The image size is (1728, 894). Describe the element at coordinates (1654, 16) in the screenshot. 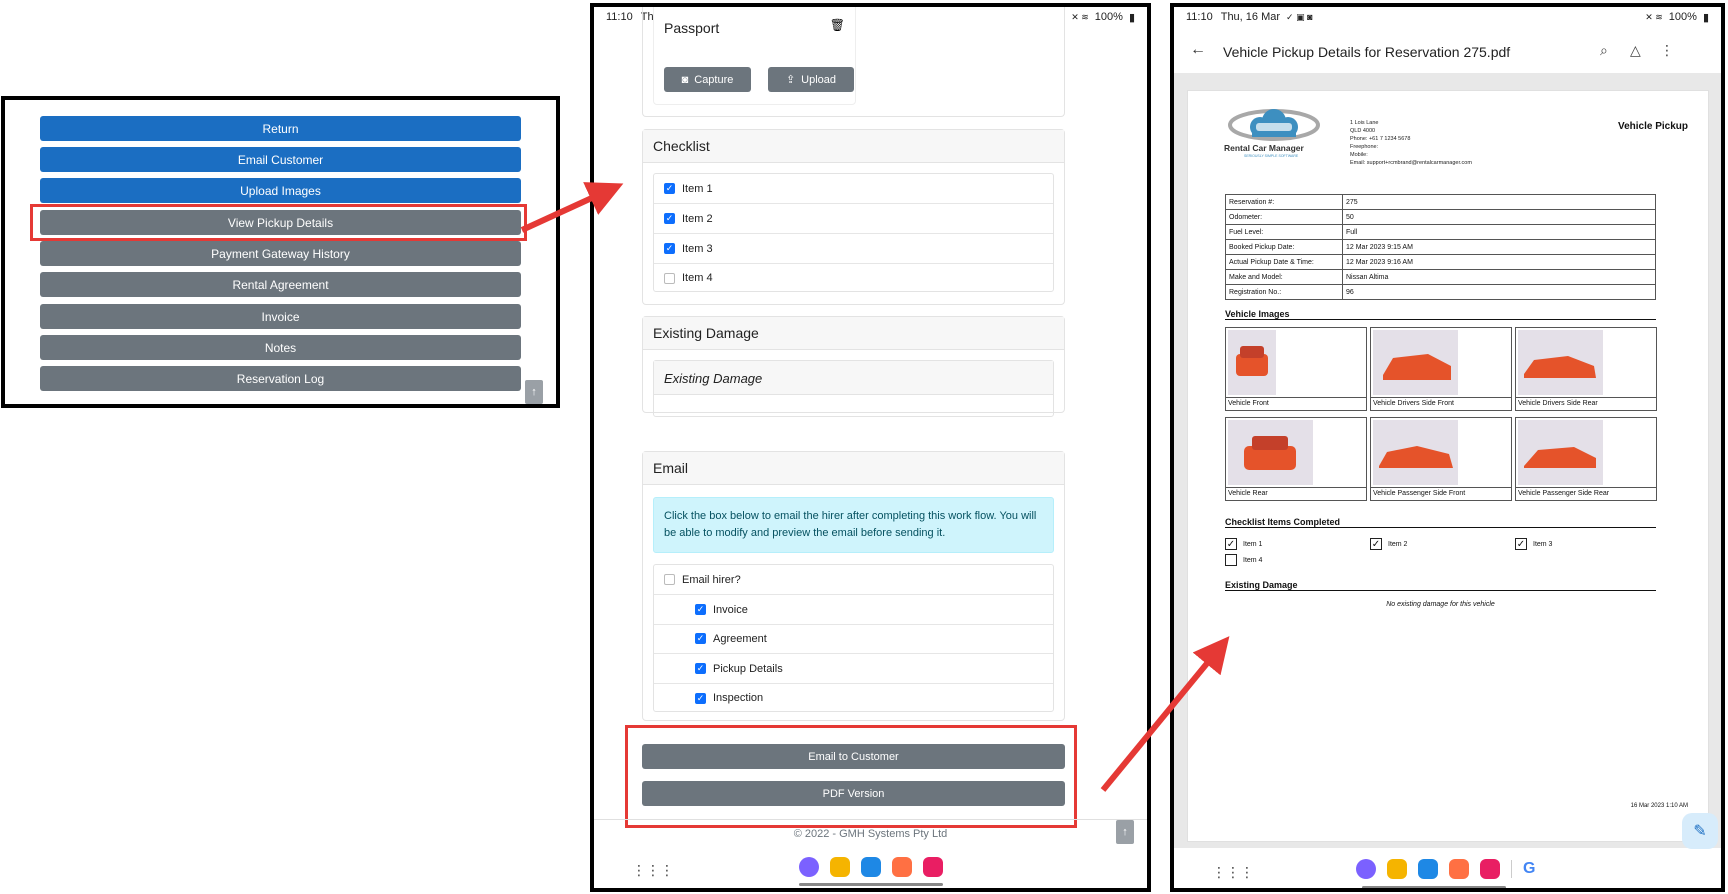

I see `wifi-icon: ✕ ≋` at that location.